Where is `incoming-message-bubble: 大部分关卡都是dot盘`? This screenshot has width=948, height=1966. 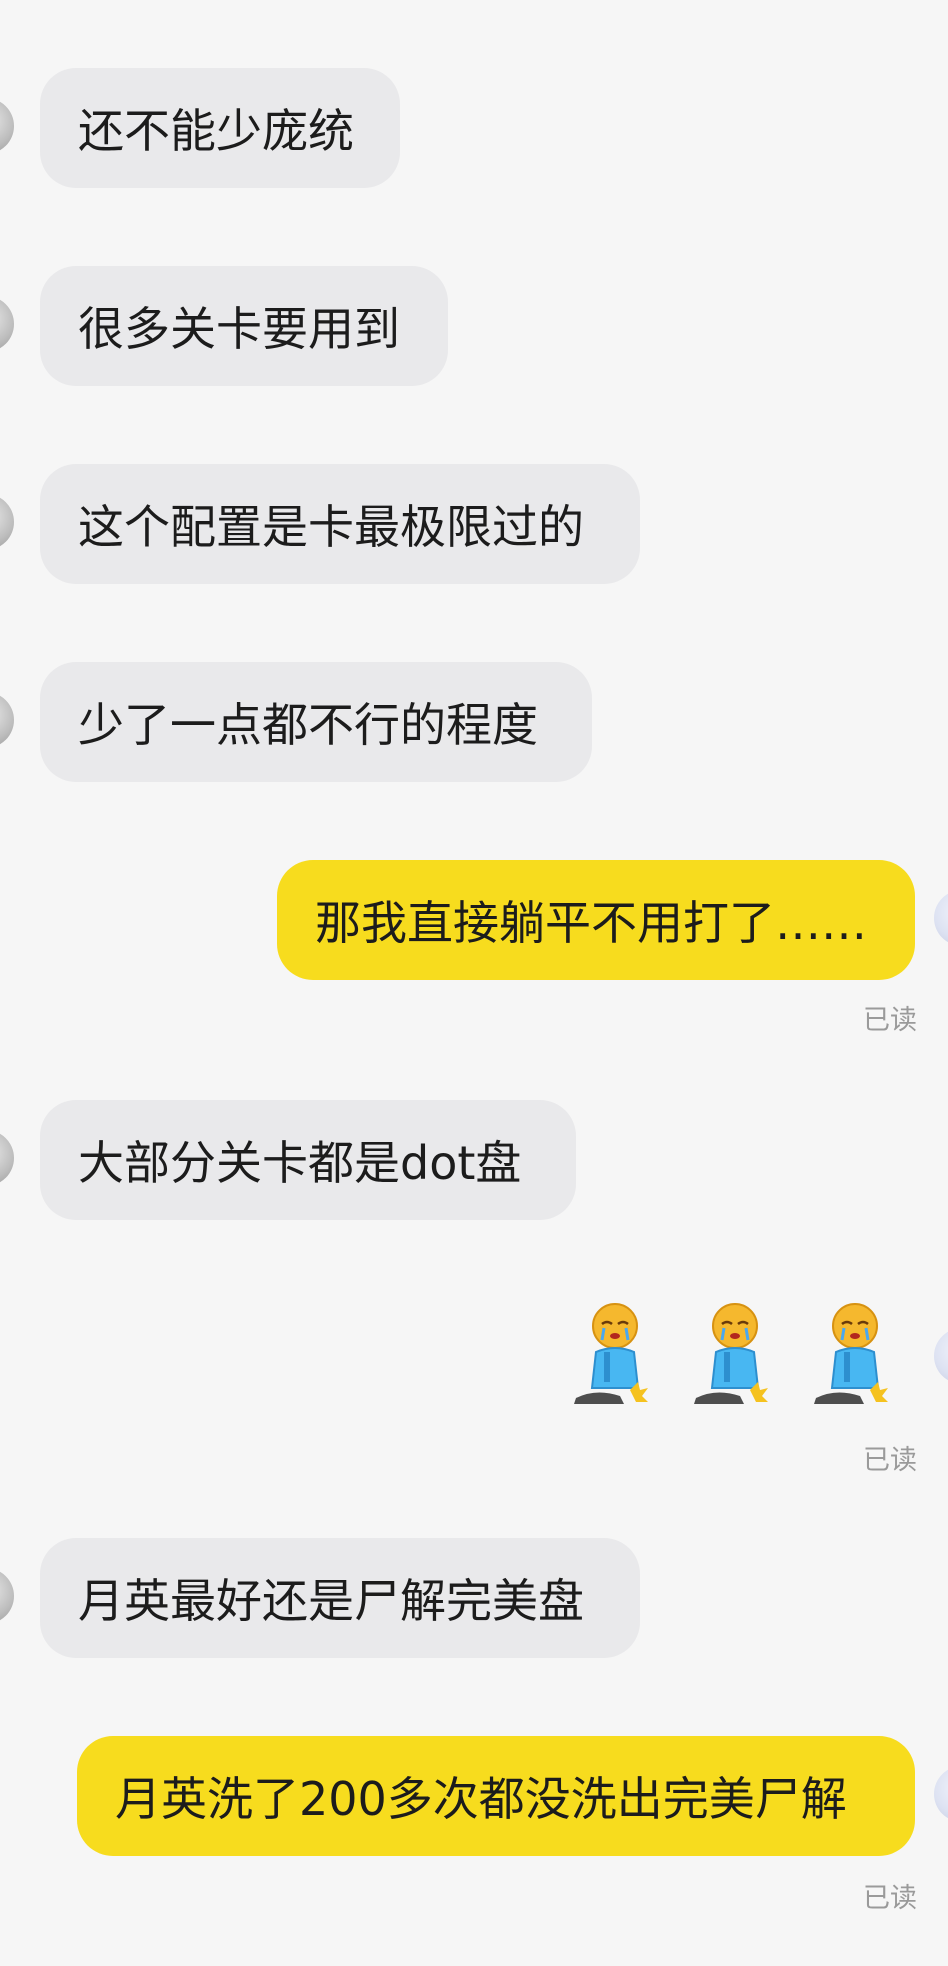
incoming-message-bubble: 大部分关卡都是dot盘 is located at coordinates (308, 1160).